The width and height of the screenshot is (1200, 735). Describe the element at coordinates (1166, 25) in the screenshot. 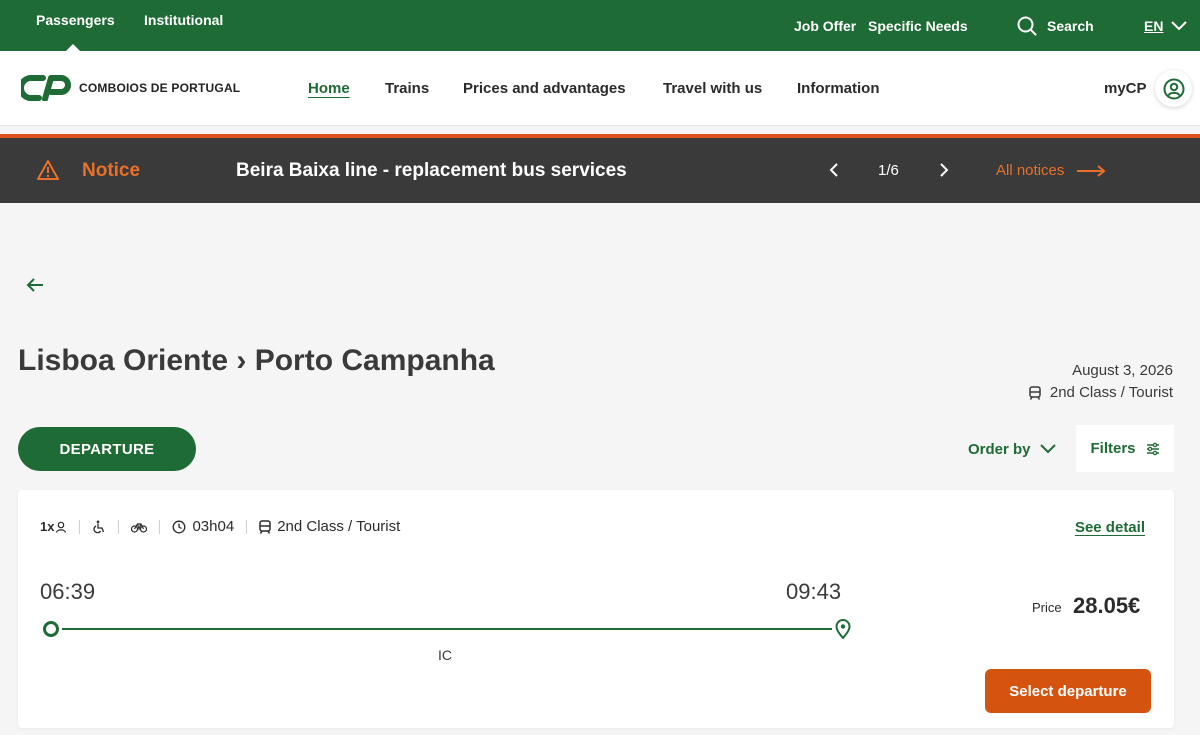

I see `language-selector: EN` at that location.